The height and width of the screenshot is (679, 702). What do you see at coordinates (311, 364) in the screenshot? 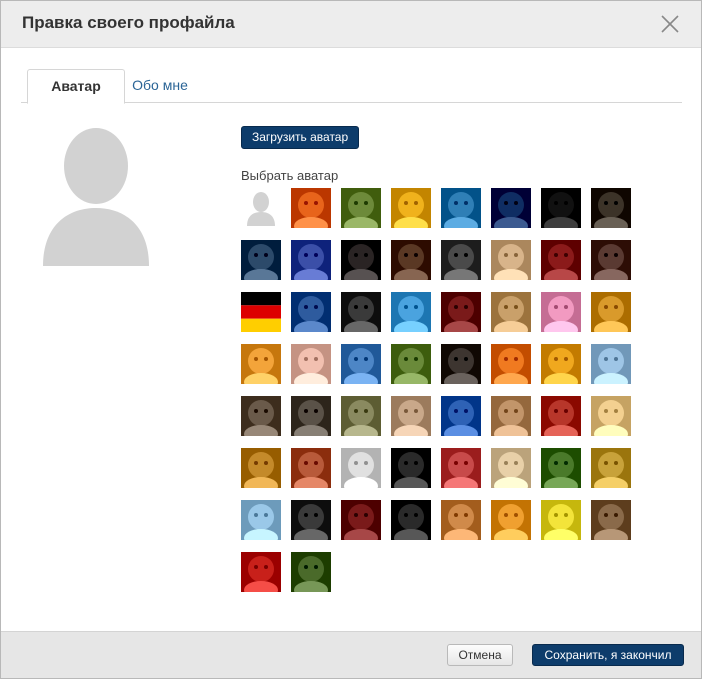
I see `avatar-option-baby` at bounding box center [311, 364].